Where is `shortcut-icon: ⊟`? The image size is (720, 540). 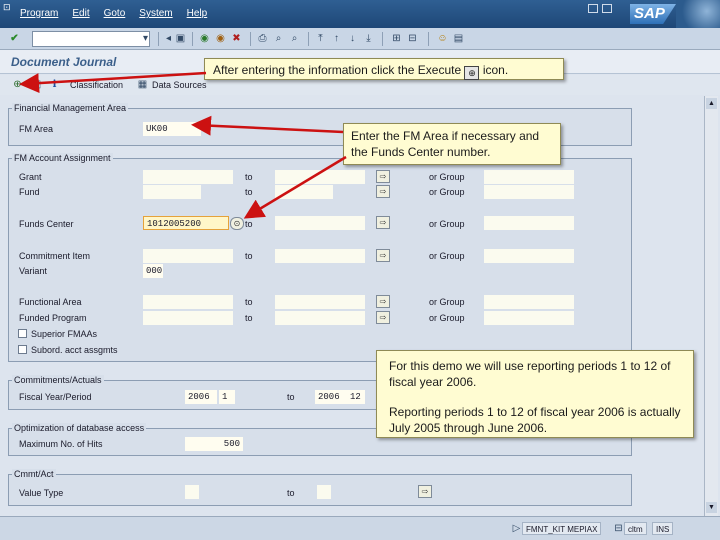
shortcut-icon: ⊟ is located at coordinates (412, 38).